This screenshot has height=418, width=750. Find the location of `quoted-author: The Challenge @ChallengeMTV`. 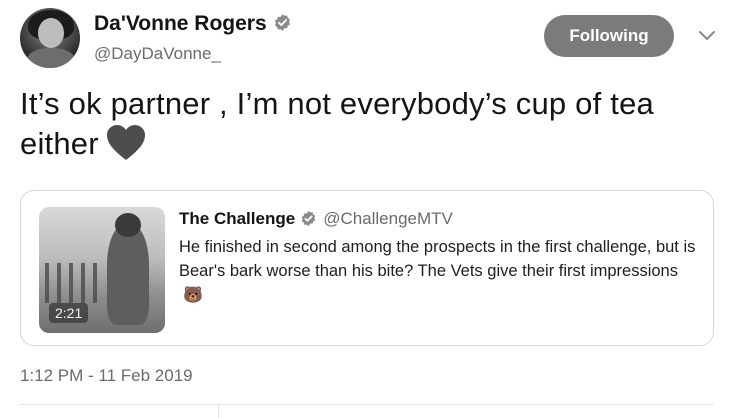

quoted-author: The Challenge @ChallengeMTV is located at coordinates (316, 219).